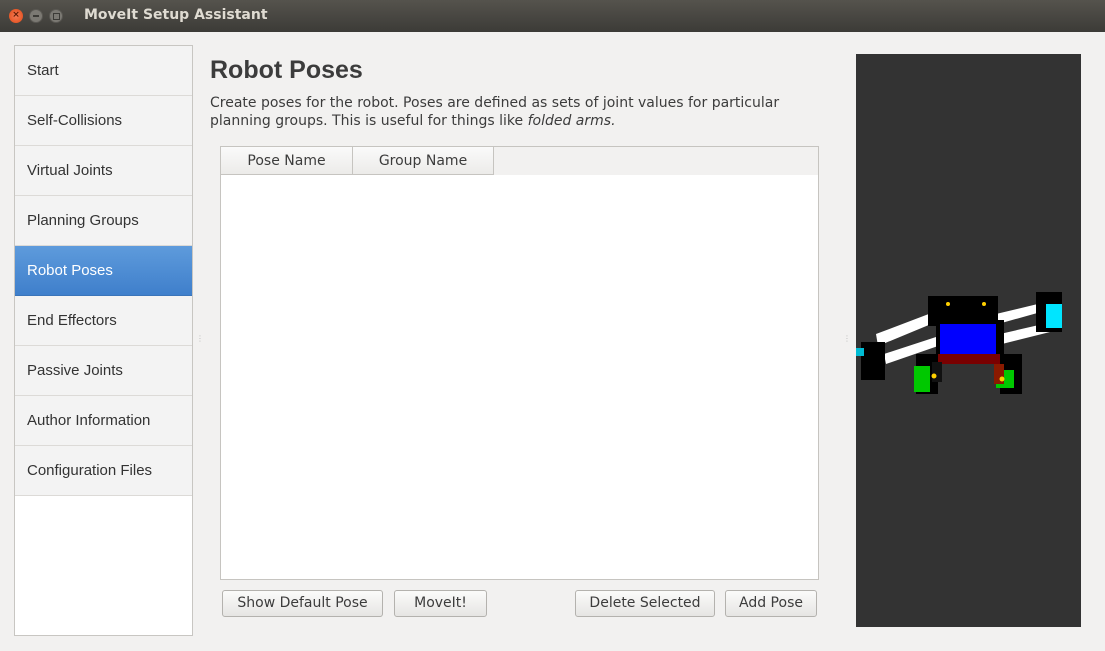 The height and width of the screenshot is (651, 1105). Describe the element at coordinates (200, 338) in the screenshot. I see `splitter-handle-left: ⋮` at that location.